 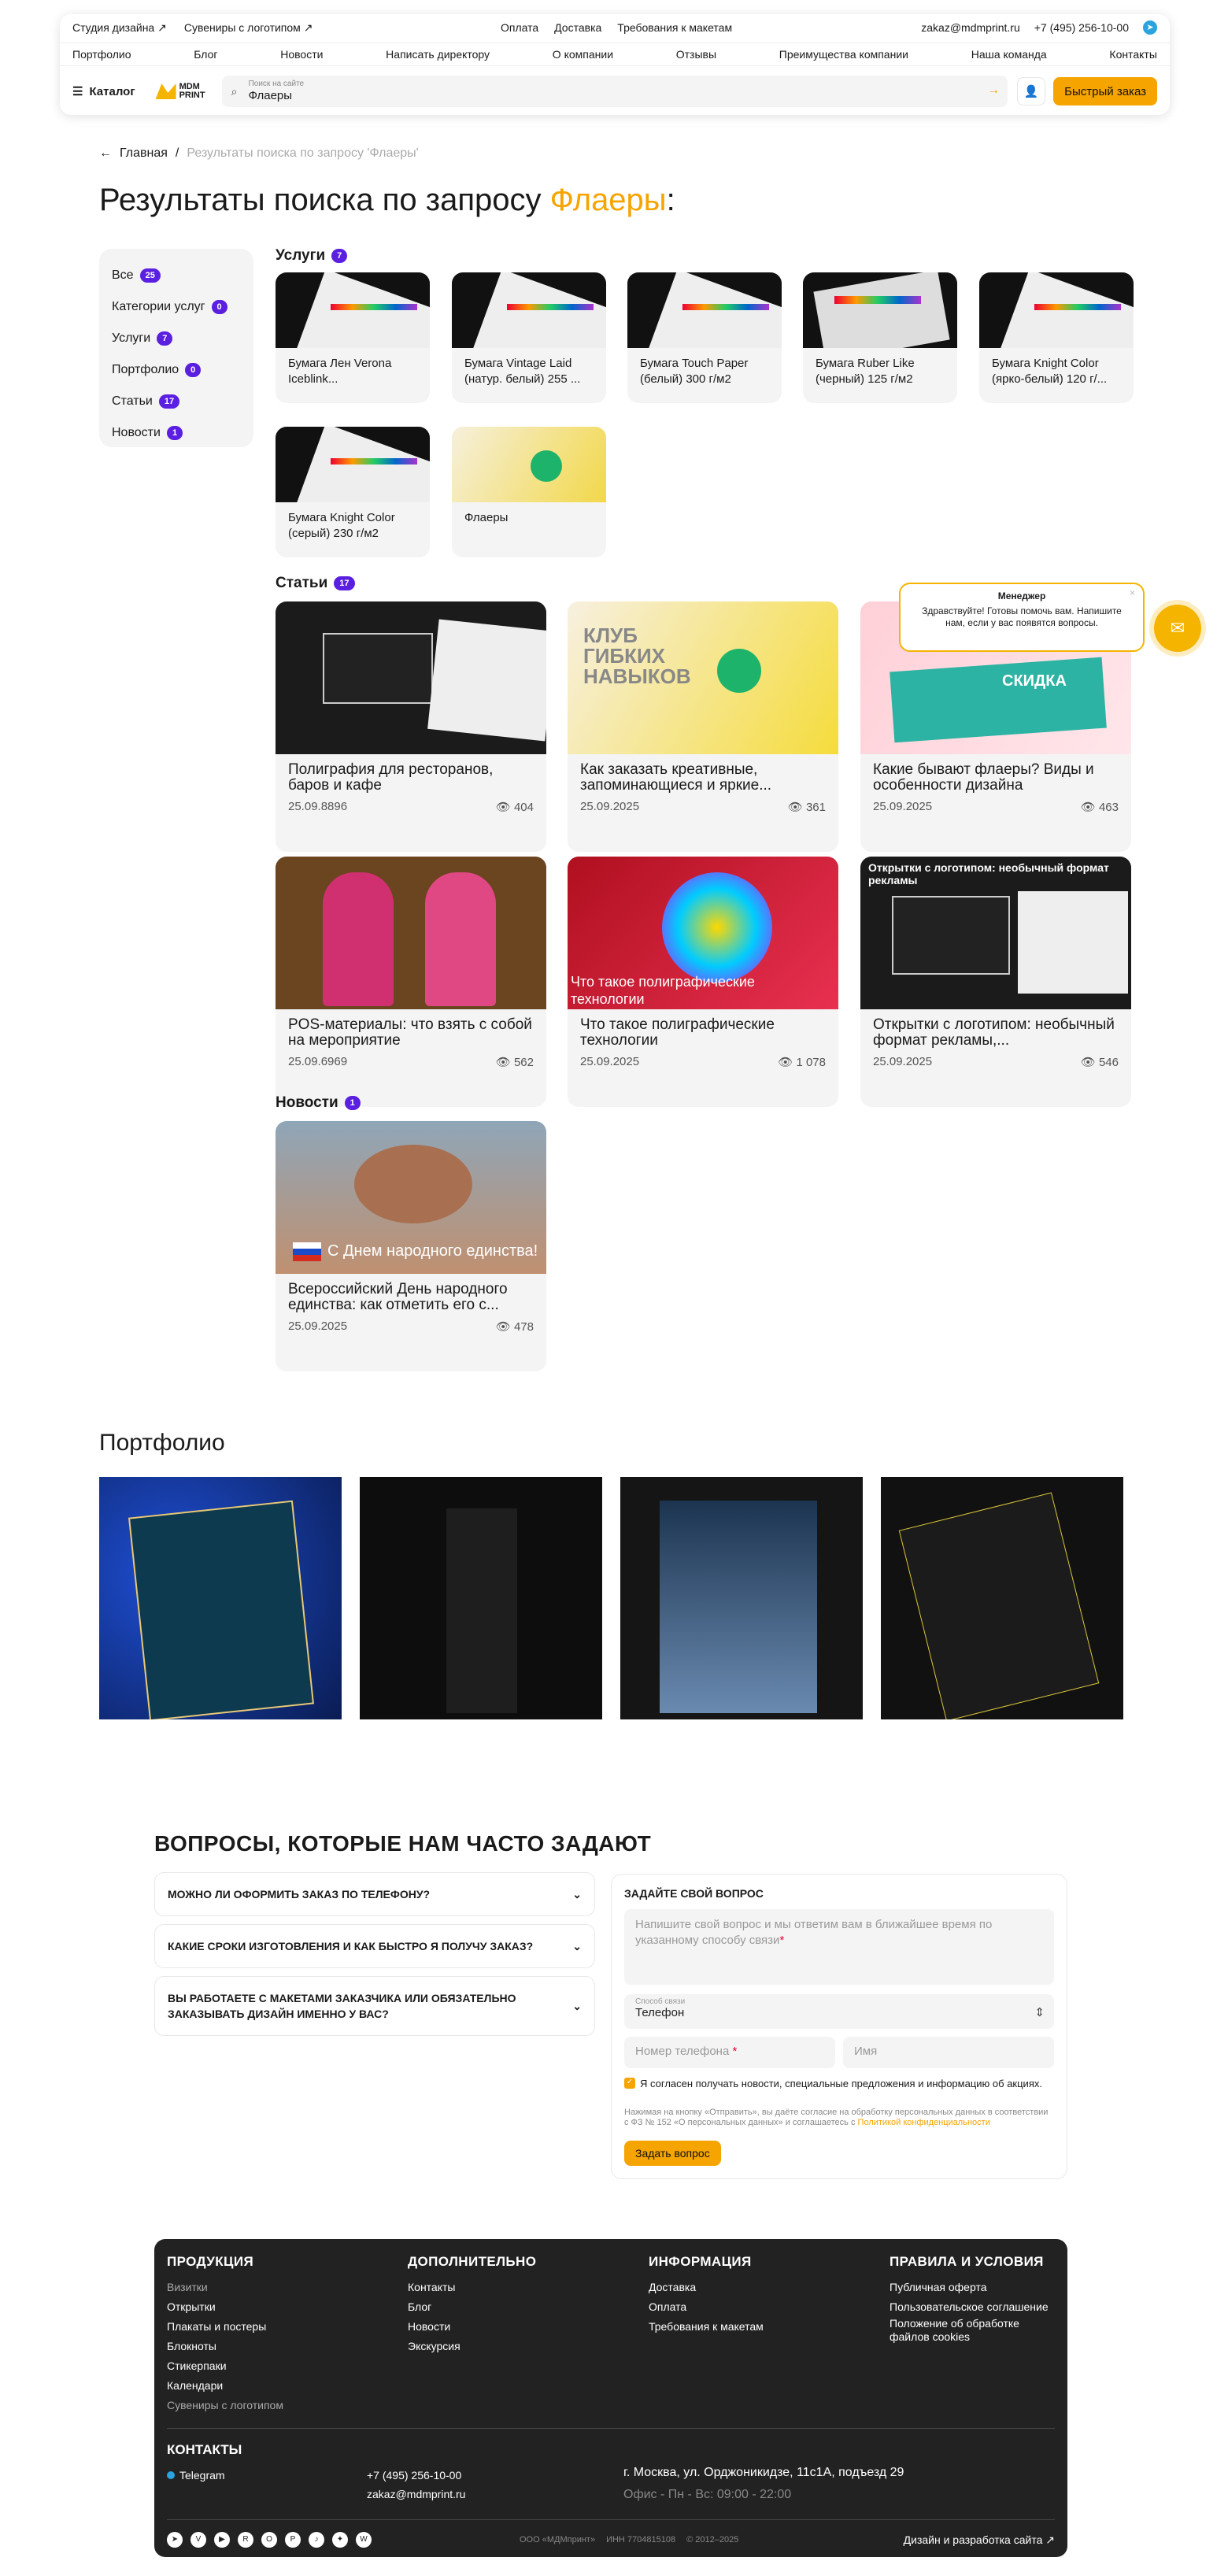 I want to click on copyright: © 2012–2025, so click(x=712, y=2540).